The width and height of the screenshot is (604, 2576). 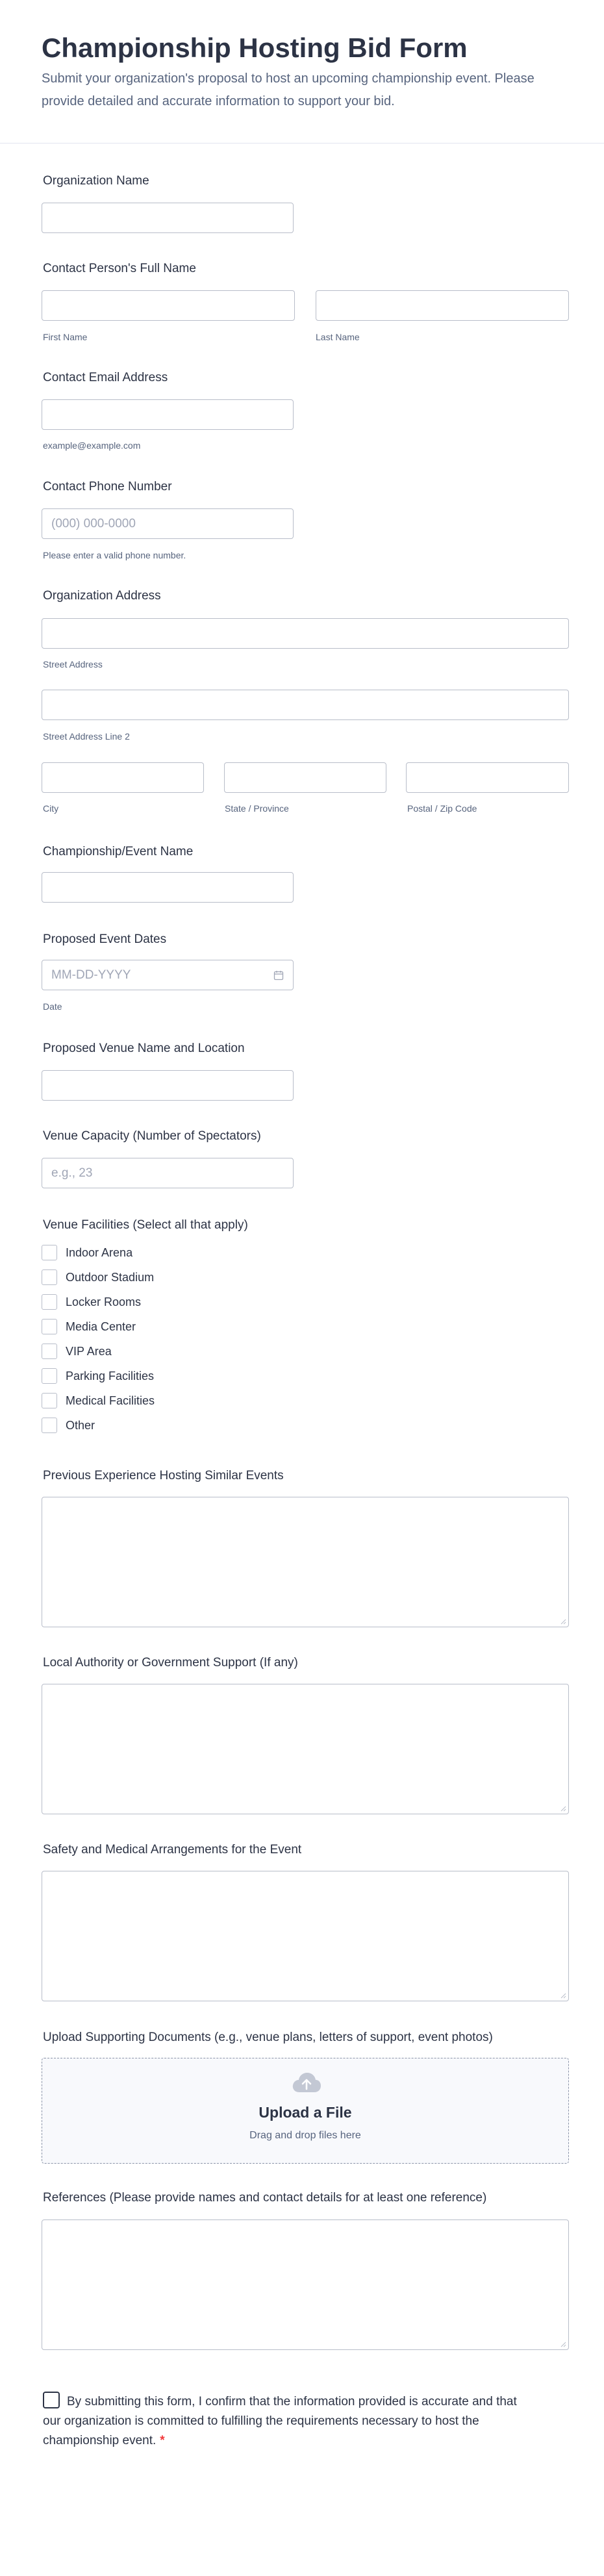 I want to click on facility-option-label: Media Center, so click(x=101, y=1326).